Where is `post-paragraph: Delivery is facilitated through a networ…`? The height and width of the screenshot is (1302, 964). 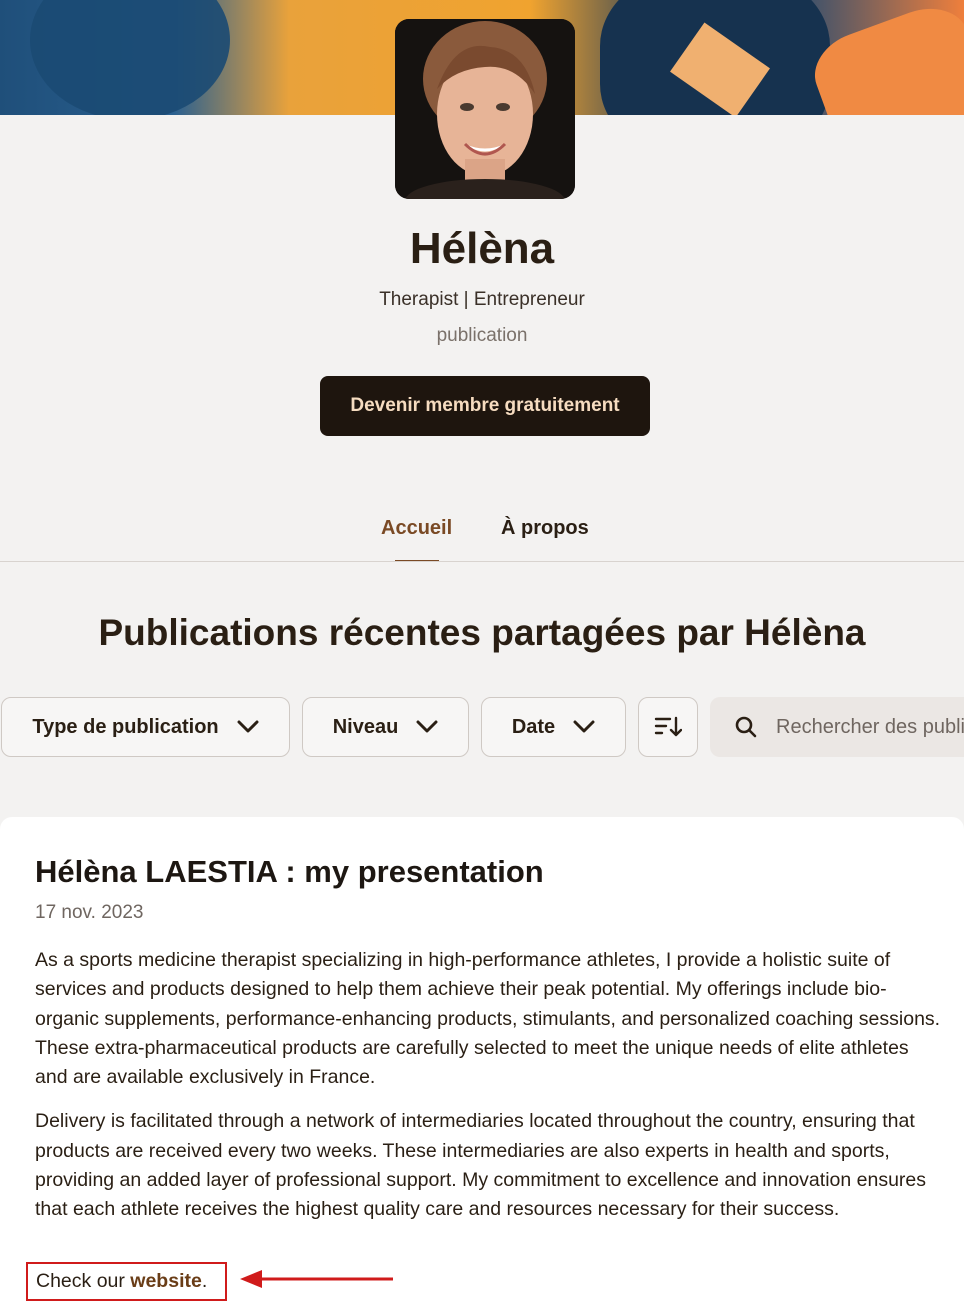
post-paragraph: Delivery is facilitated through a networ… is located at coordinates (481, 1165).